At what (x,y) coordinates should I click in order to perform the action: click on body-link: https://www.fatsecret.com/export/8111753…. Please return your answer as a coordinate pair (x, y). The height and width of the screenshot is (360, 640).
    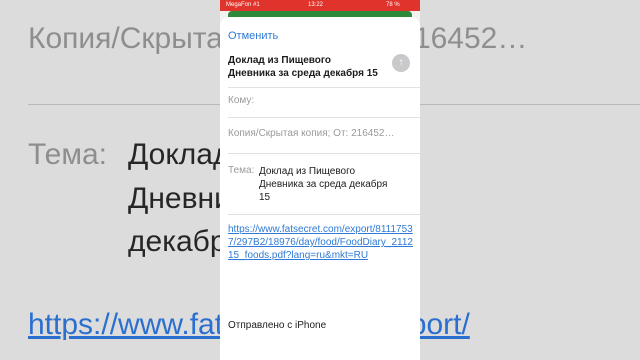
    Looking at the image, I should click on (321, 242).